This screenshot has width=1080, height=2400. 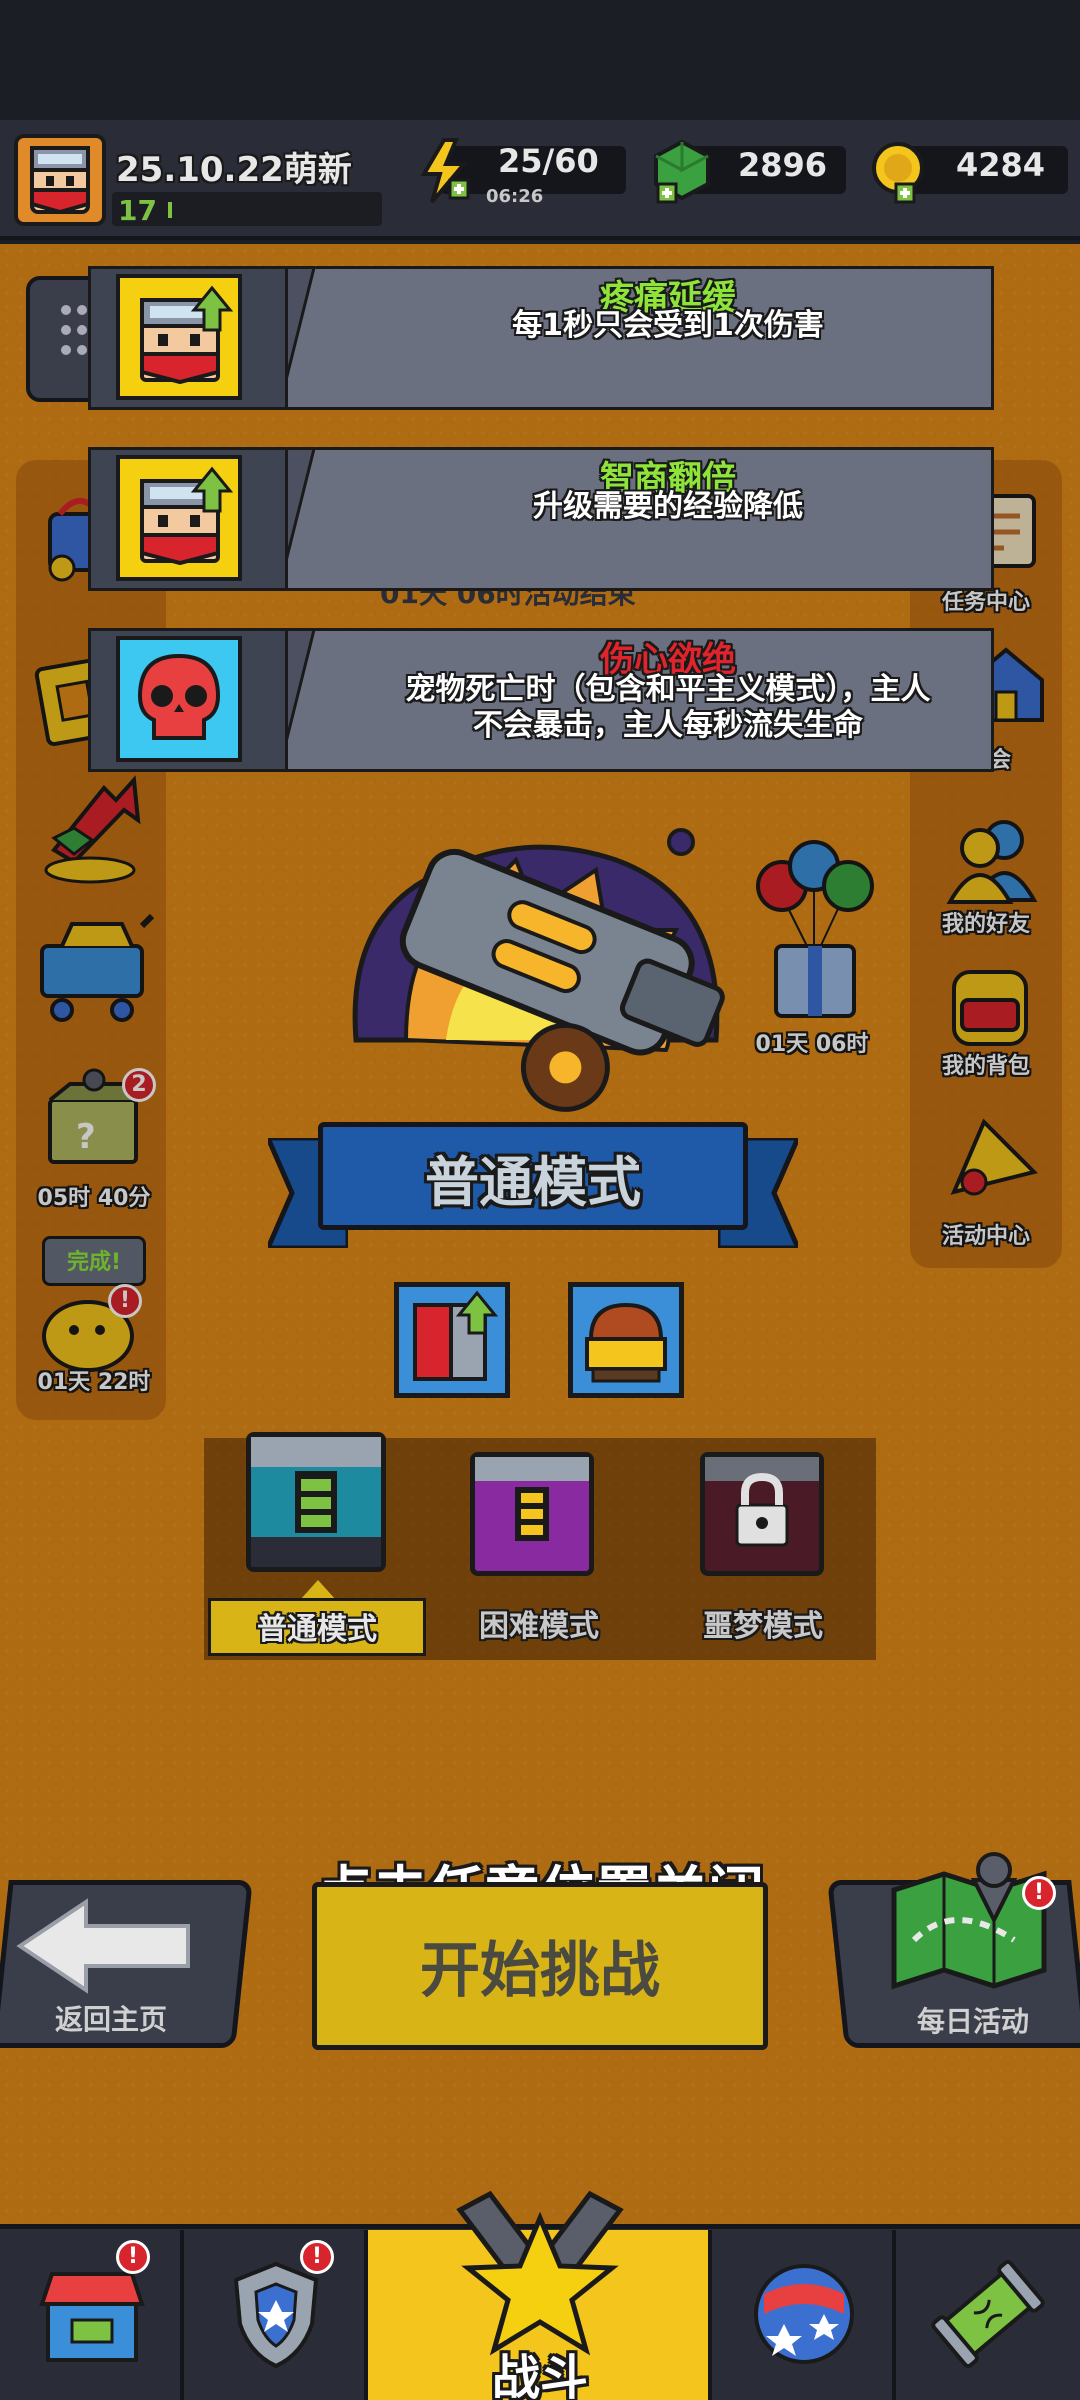 What do you see at coordinates (532, 1514) in the screenshot?
I see `hard-mode-chest-icon` at bounding box center [532, 1514].